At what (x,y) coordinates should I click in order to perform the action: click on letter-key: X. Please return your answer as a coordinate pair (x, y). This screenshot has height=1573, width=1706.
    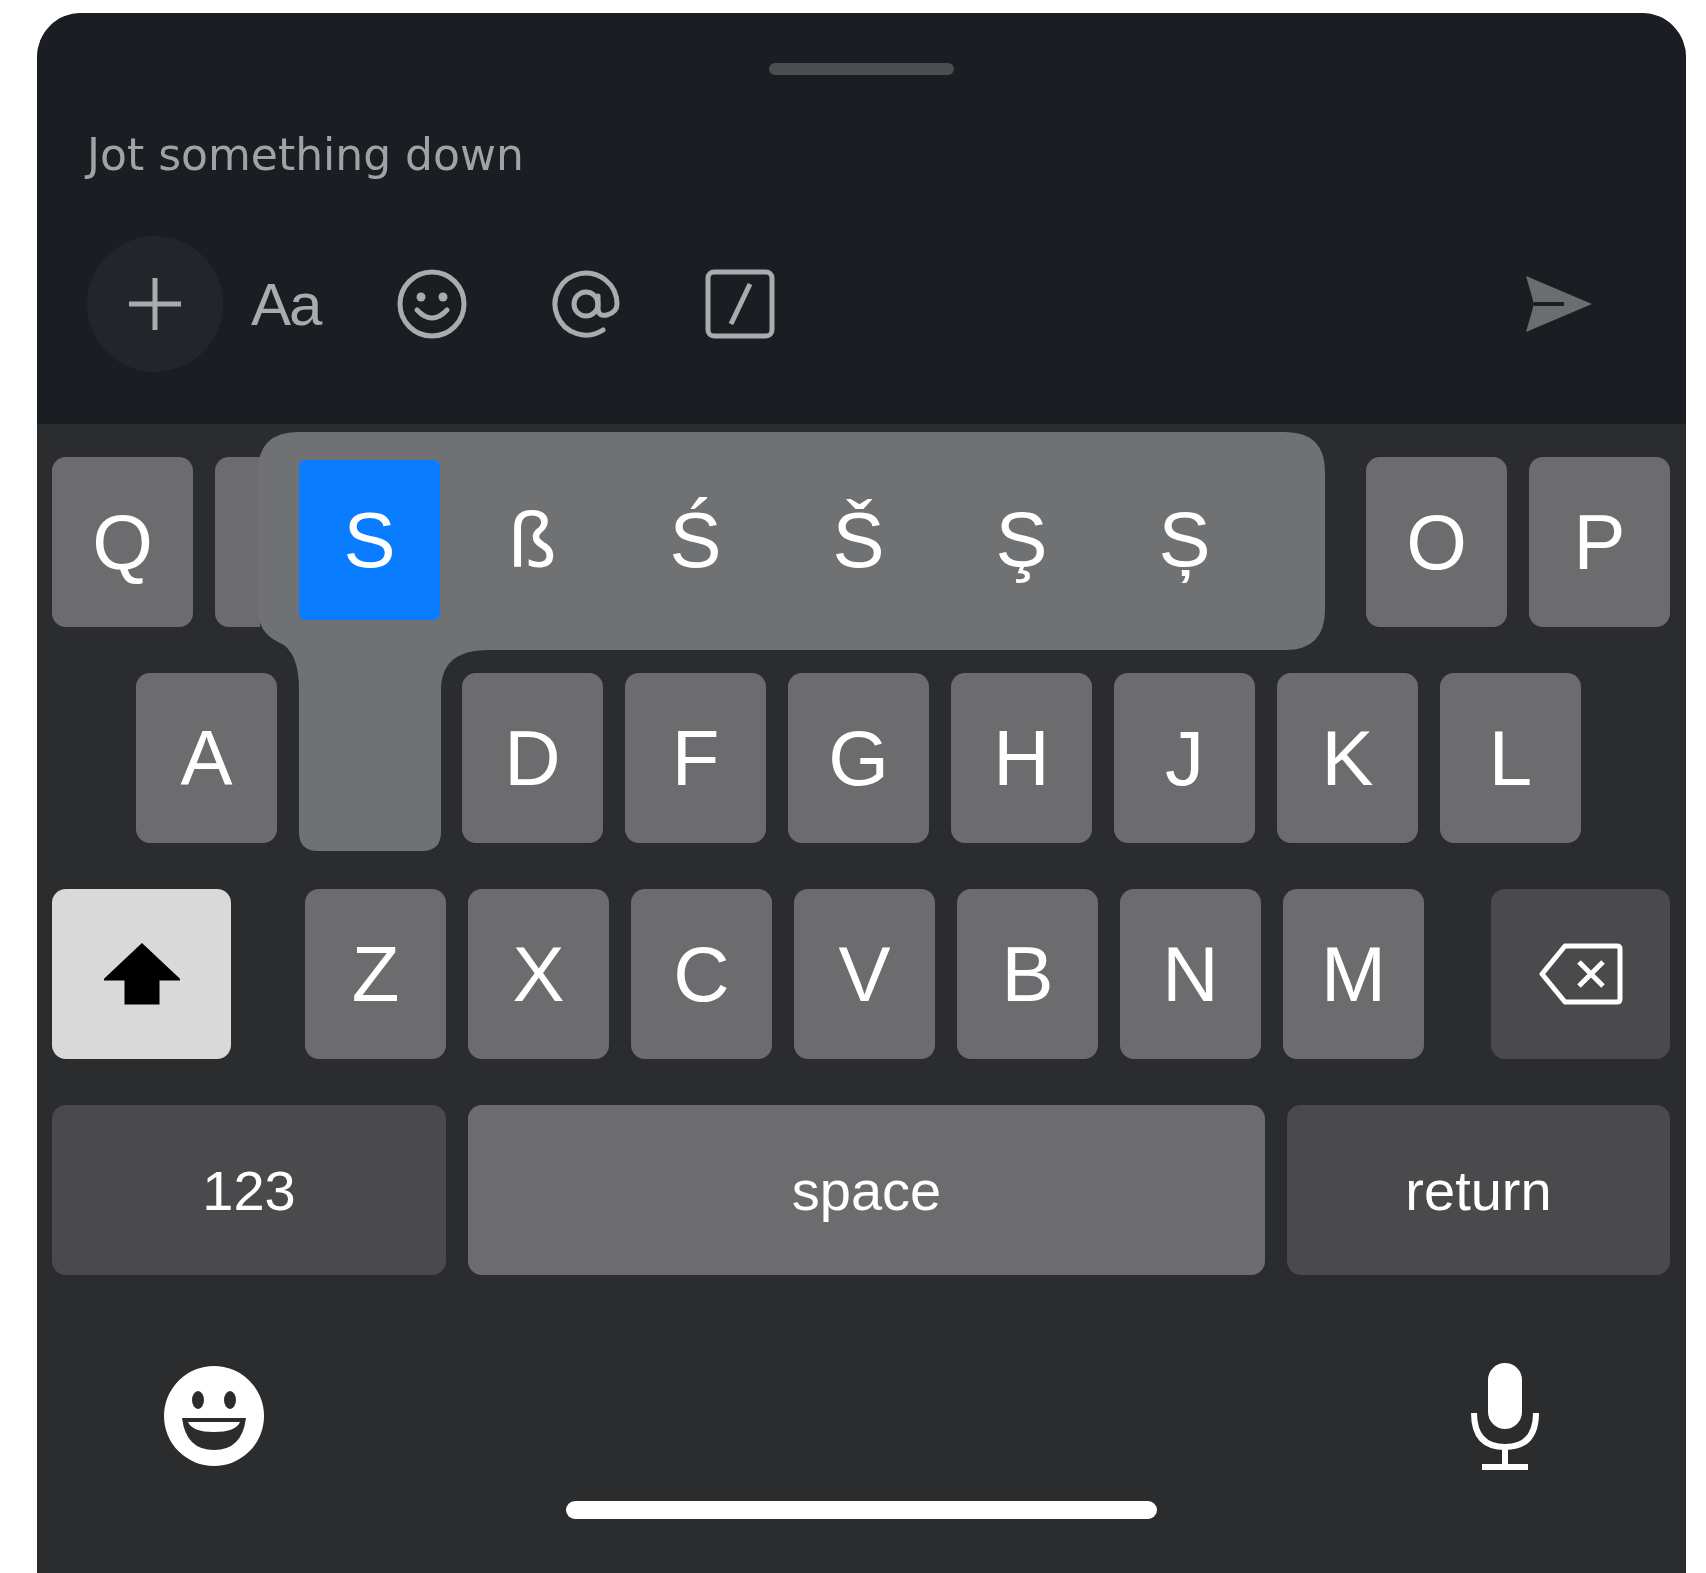
    Looking at the image, I should click on (538, 974).